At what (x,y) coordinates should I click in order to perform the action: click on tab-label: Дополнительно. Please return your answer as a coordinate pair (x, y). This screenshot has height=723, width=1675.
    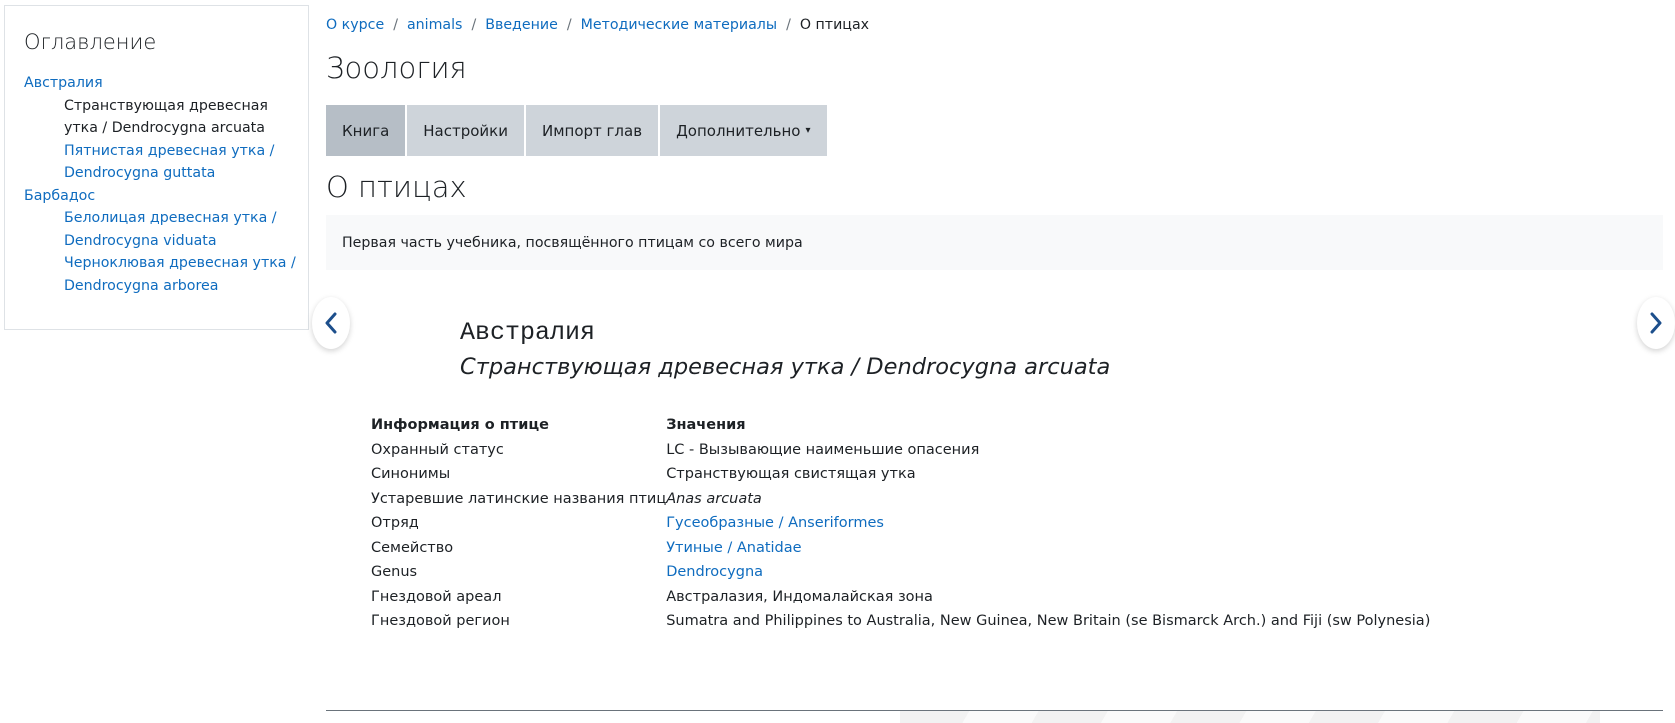
    Looking at the image, I should click on (738, 130).